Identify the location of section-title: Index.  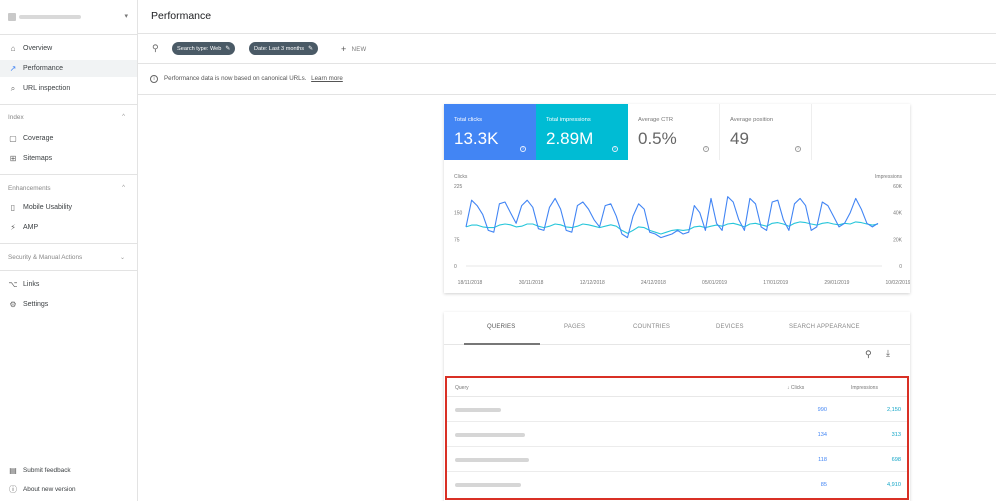
(16, 117).